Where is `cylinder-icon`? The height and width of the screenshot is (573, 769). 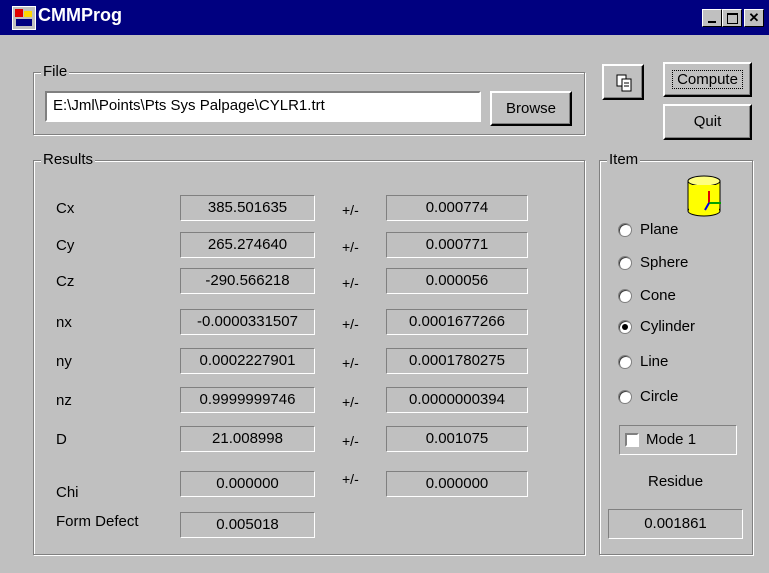
cylinder-icon is located at coordinates (706, 196).